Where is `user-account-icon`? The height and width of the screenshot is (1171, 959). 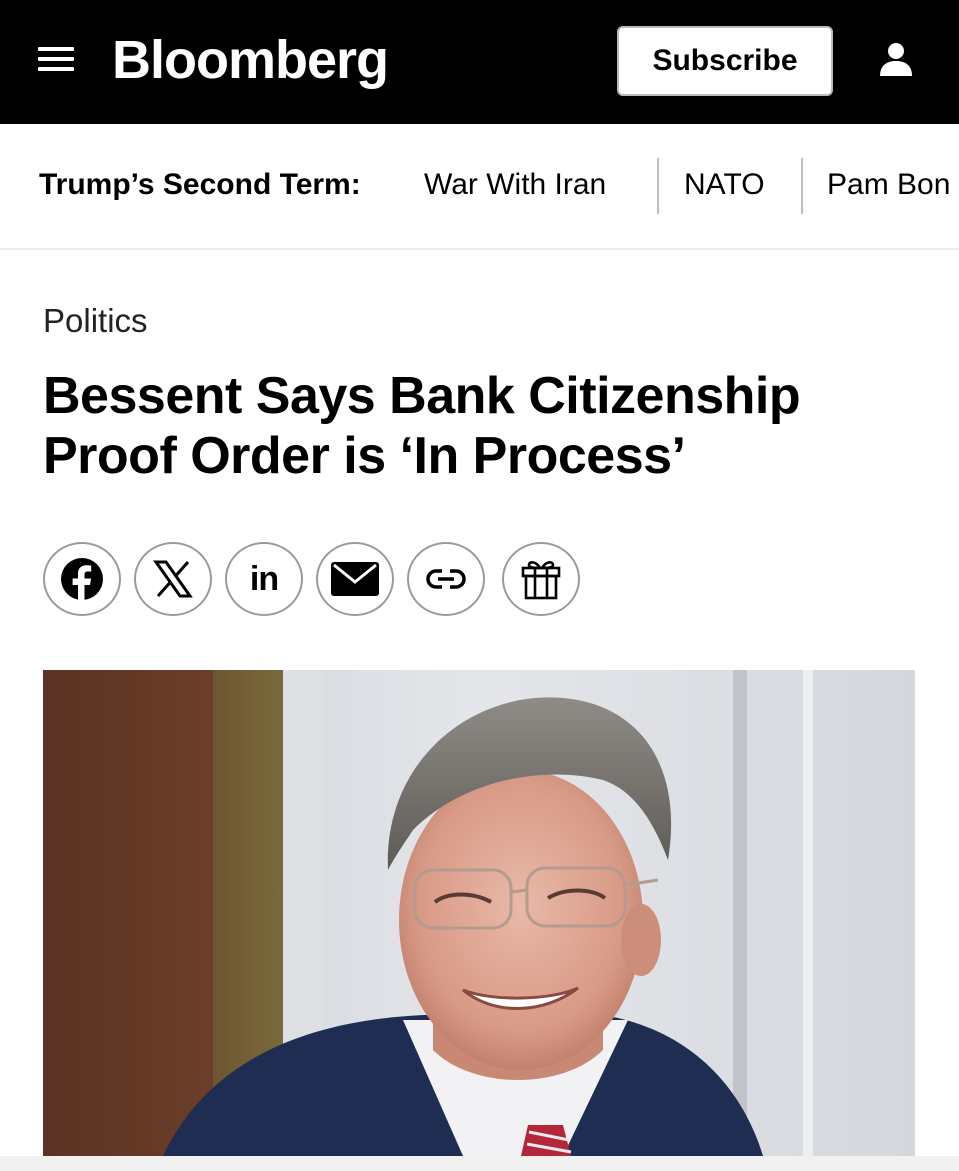
user-account-icon is located at coordinates (896, 60).